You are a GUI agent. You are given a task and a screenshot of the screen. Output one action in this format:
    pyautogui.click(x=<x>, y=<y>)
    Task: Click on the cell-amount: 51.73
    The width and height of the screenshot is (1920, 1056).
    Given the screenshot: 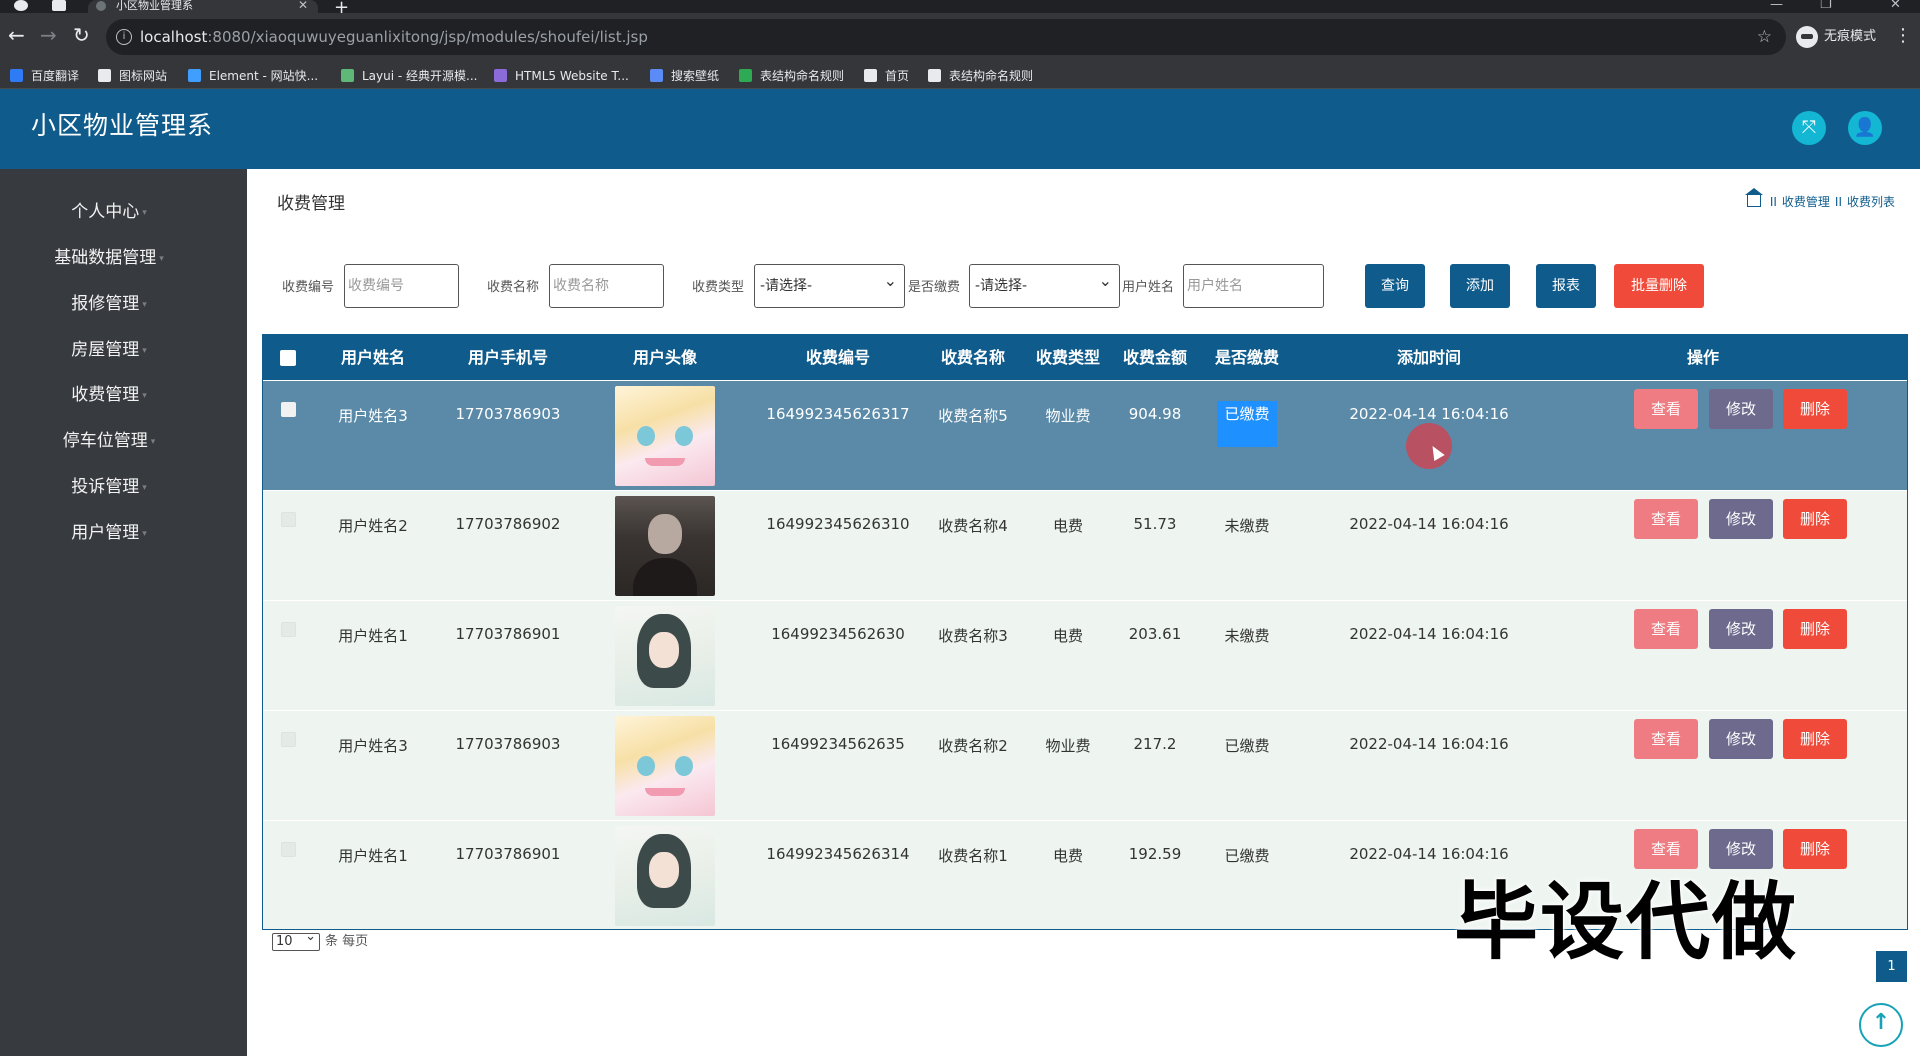 What is the action you would take?
    pyautogui.click(x=1155, y=524)
    